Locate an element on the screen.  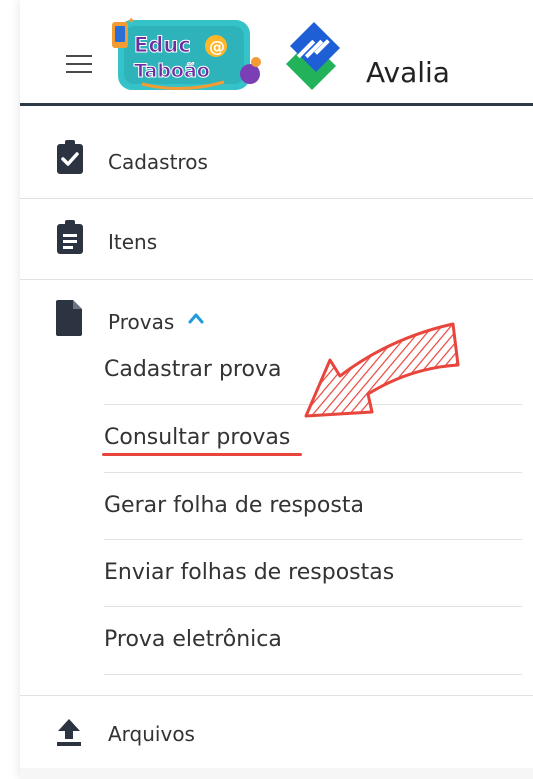
sidebar-item-label: Cadastros is located at coordinates (158, 162).